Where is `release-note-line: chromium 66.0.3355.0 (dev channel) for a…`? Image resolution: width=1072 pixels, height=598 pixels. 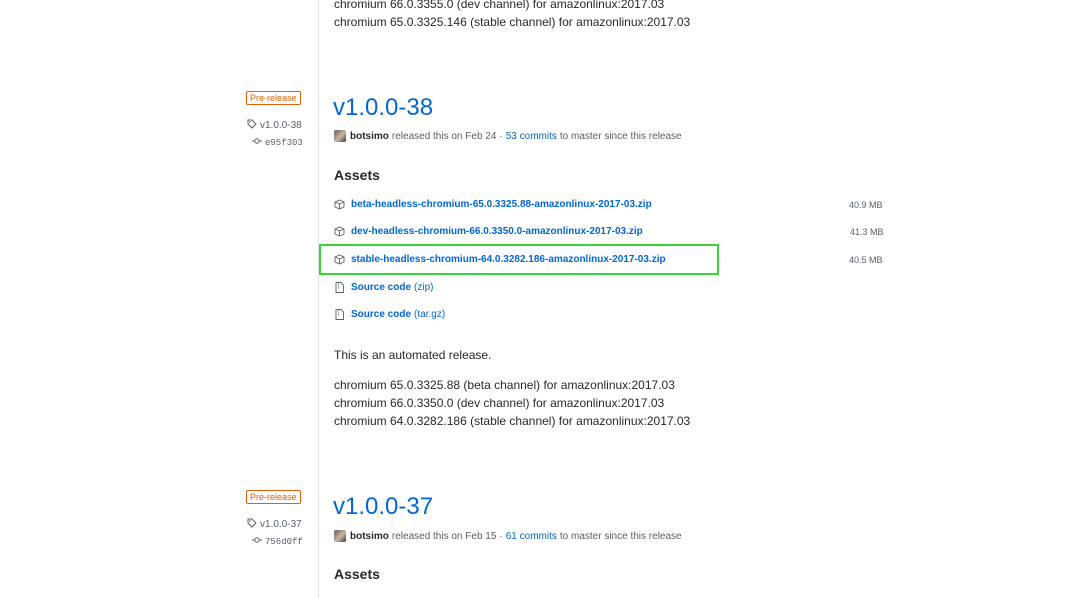
release-note-line: chromium 66.0.3355.0 (dev channel) for a… is located at coordinates (499, 5).